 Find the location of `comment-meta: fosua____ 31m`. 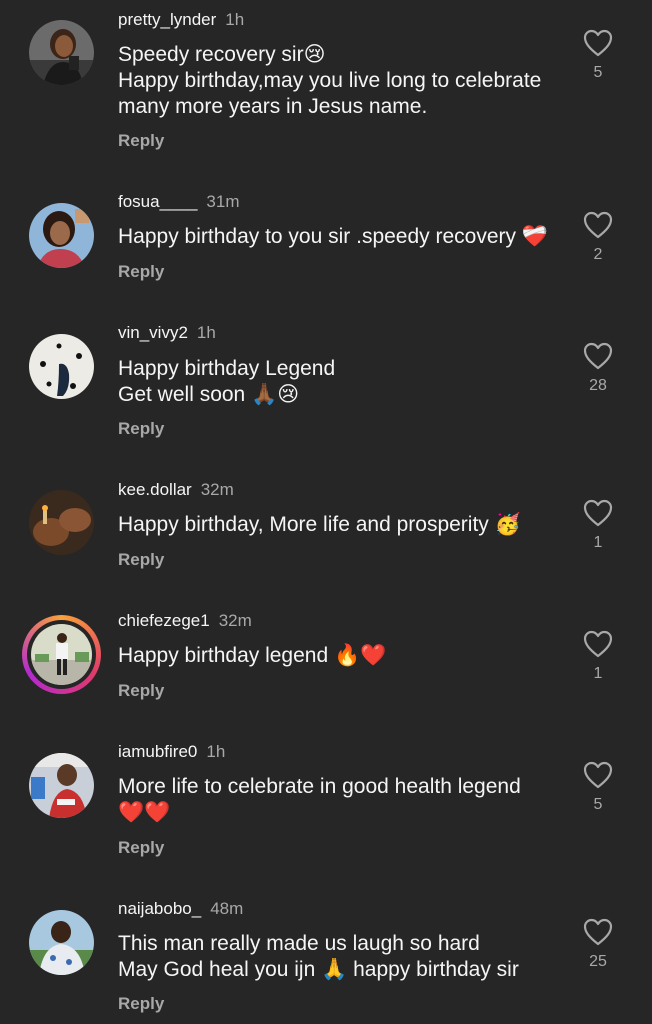

comment-meta: fosua____ 31m is located at coordinates (178, 202).